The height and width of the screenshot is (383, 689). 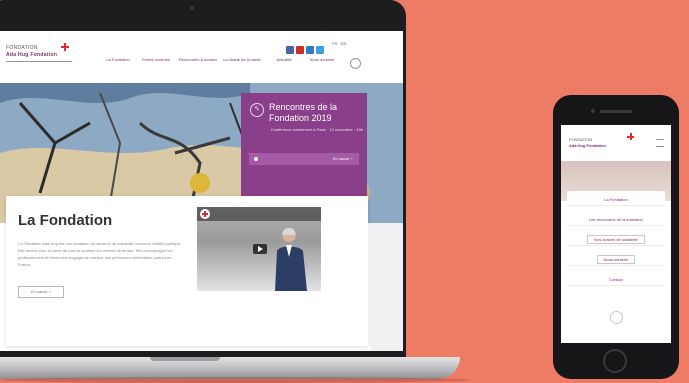 I want to click on phone-menu-label: Contact, so click(x=616, y=279).